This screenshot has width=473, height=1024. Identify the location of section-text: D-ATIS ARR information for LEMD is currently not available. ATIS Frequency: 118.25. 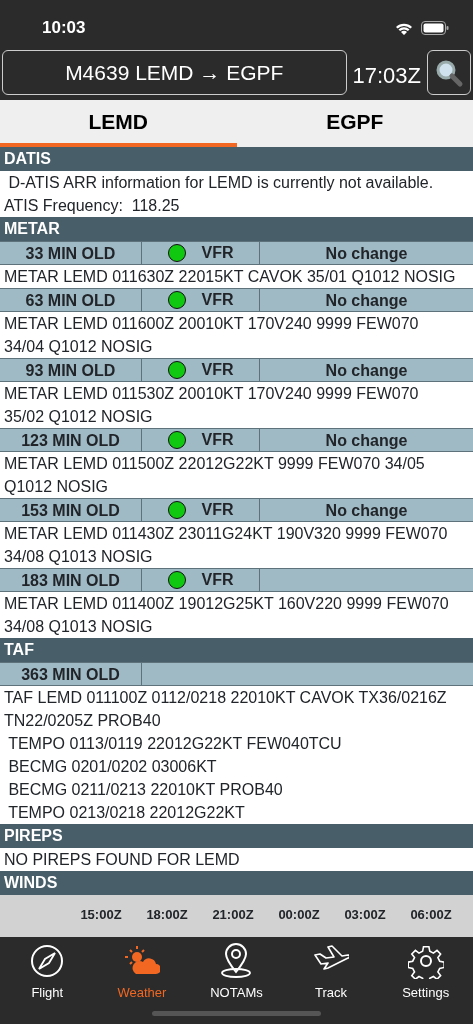
(219, 195).